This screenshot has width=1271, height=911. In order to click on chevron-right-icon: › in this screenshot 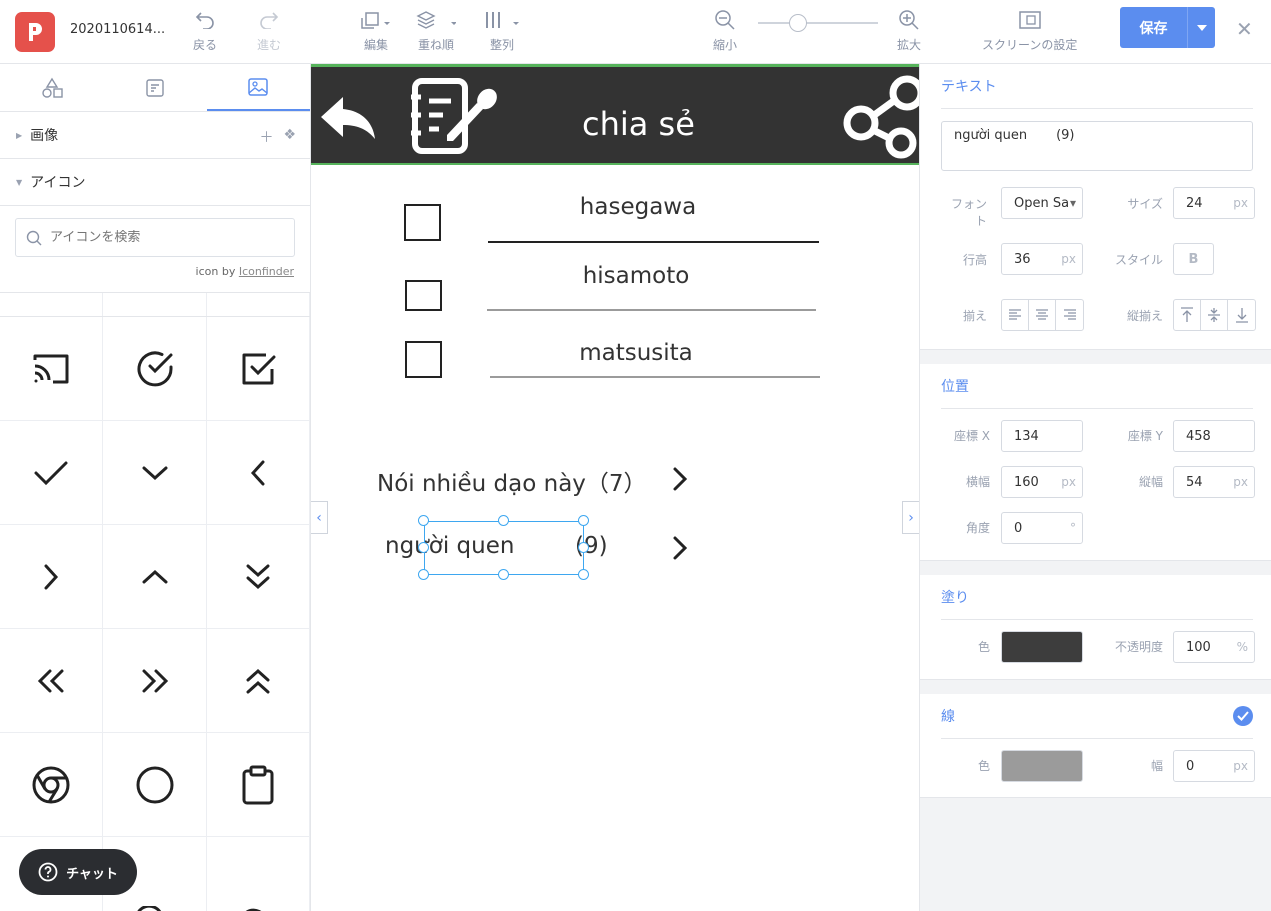, I will do `click(911, 517)`.